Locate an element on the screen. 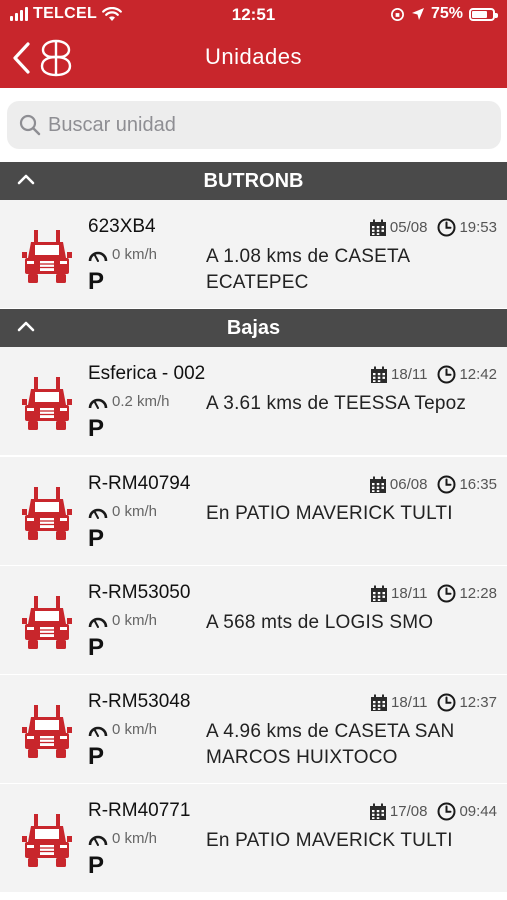 This screenshot has height=900, width=507. unit-location: A 1.08 kms de CASETA ECATEPEC is located at coordinates (308, 269).